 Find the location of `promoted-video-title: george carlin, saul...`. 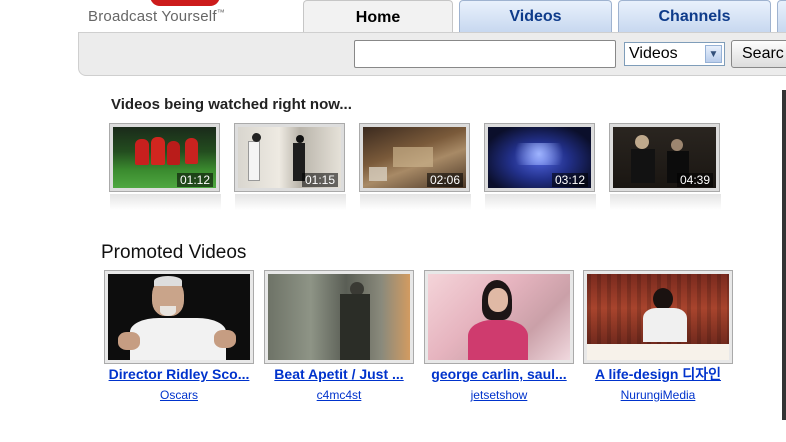

promoted-video-title: george carlin, saul... is located at coordinates (499, 374).